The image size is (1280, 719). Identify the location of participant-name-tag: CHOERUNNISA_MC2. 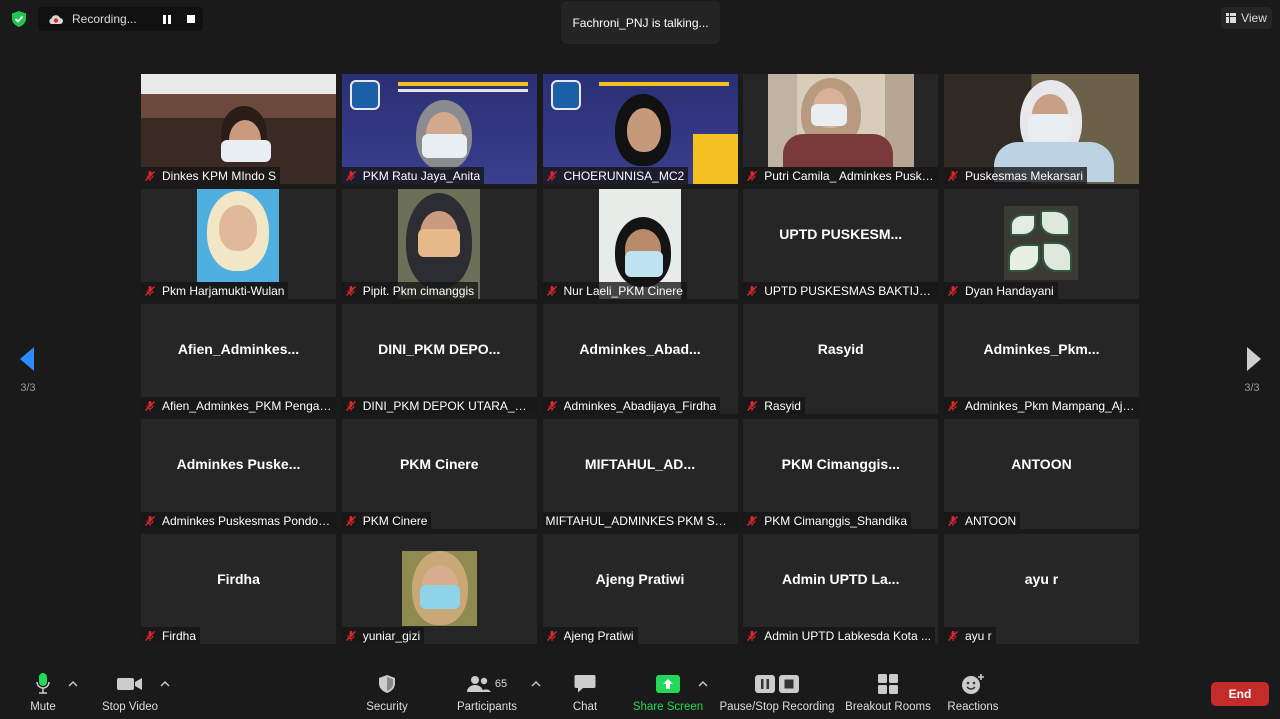
(615, 175).